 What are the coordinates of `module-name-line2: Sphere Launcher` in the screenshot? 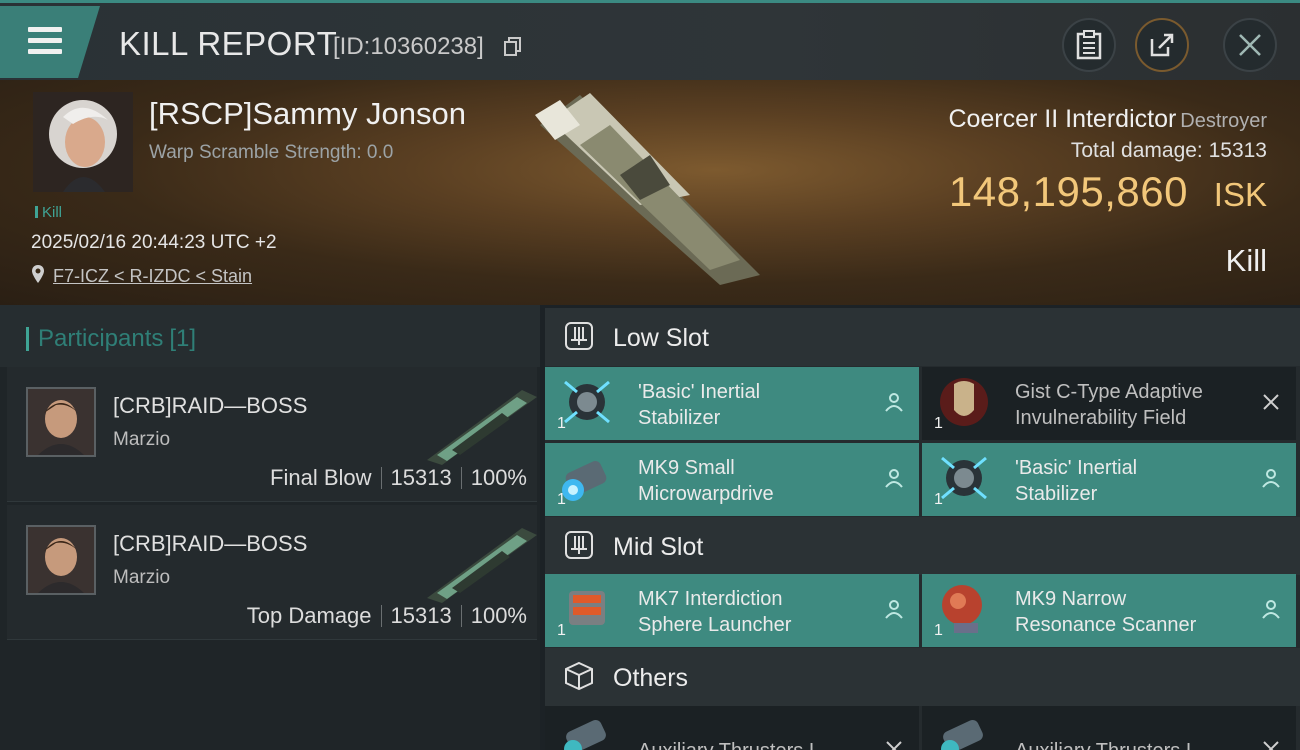 It's located at (715, 625).